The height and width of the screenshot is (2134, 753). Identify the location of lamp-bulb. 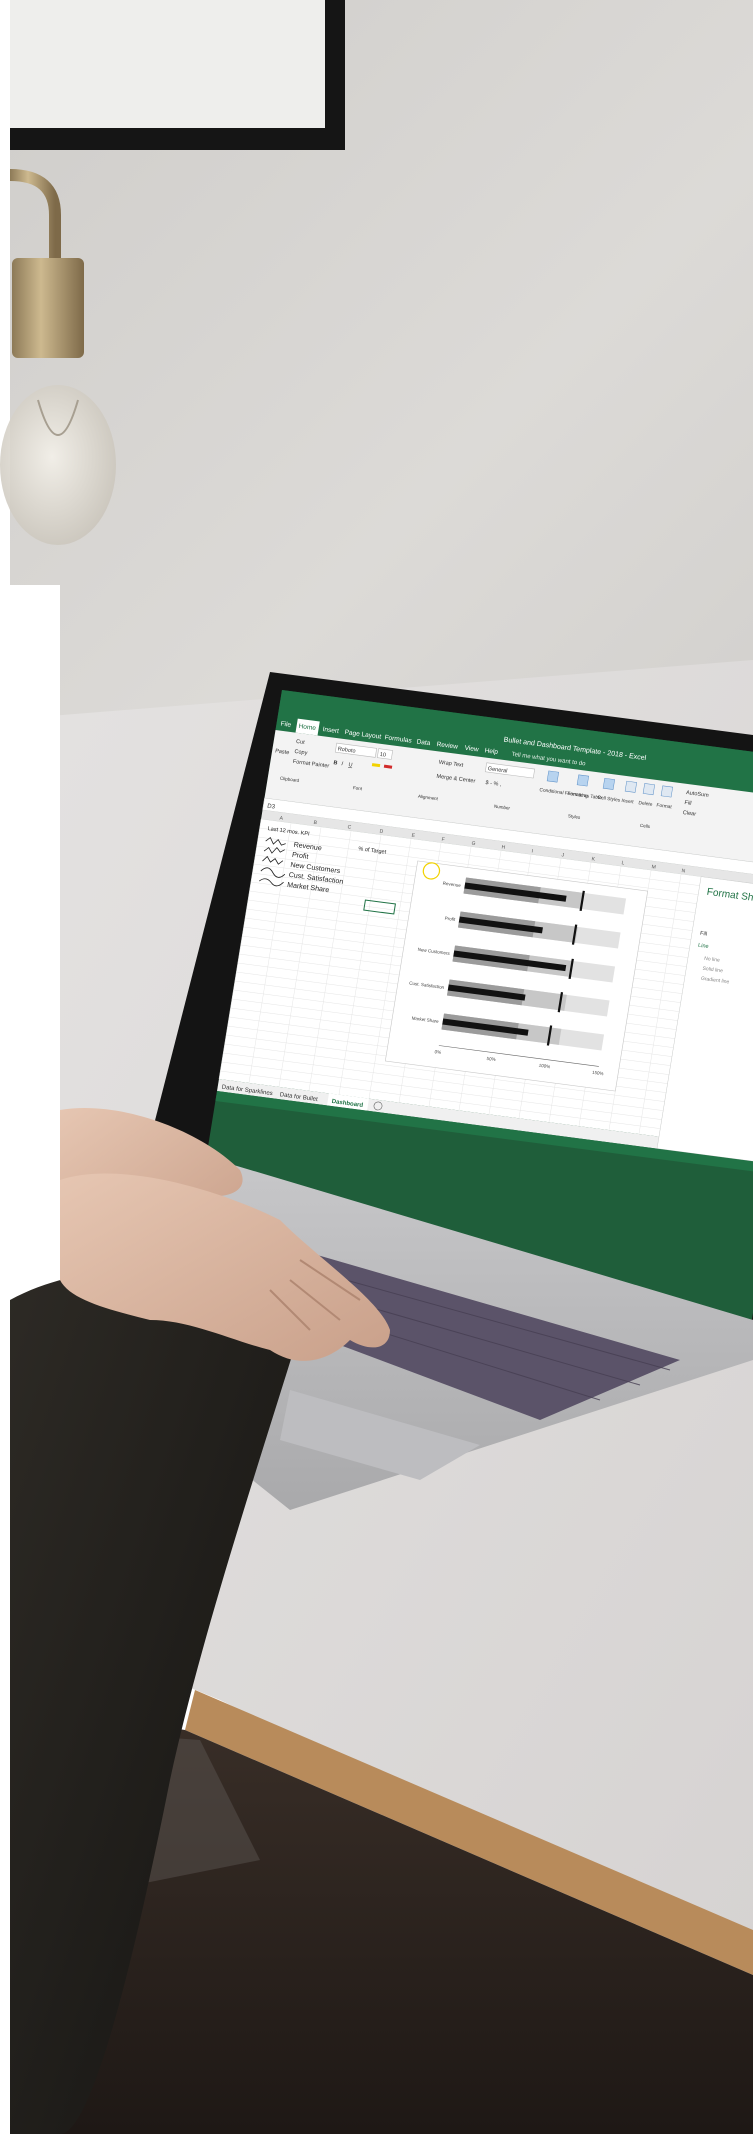
(58, 465).